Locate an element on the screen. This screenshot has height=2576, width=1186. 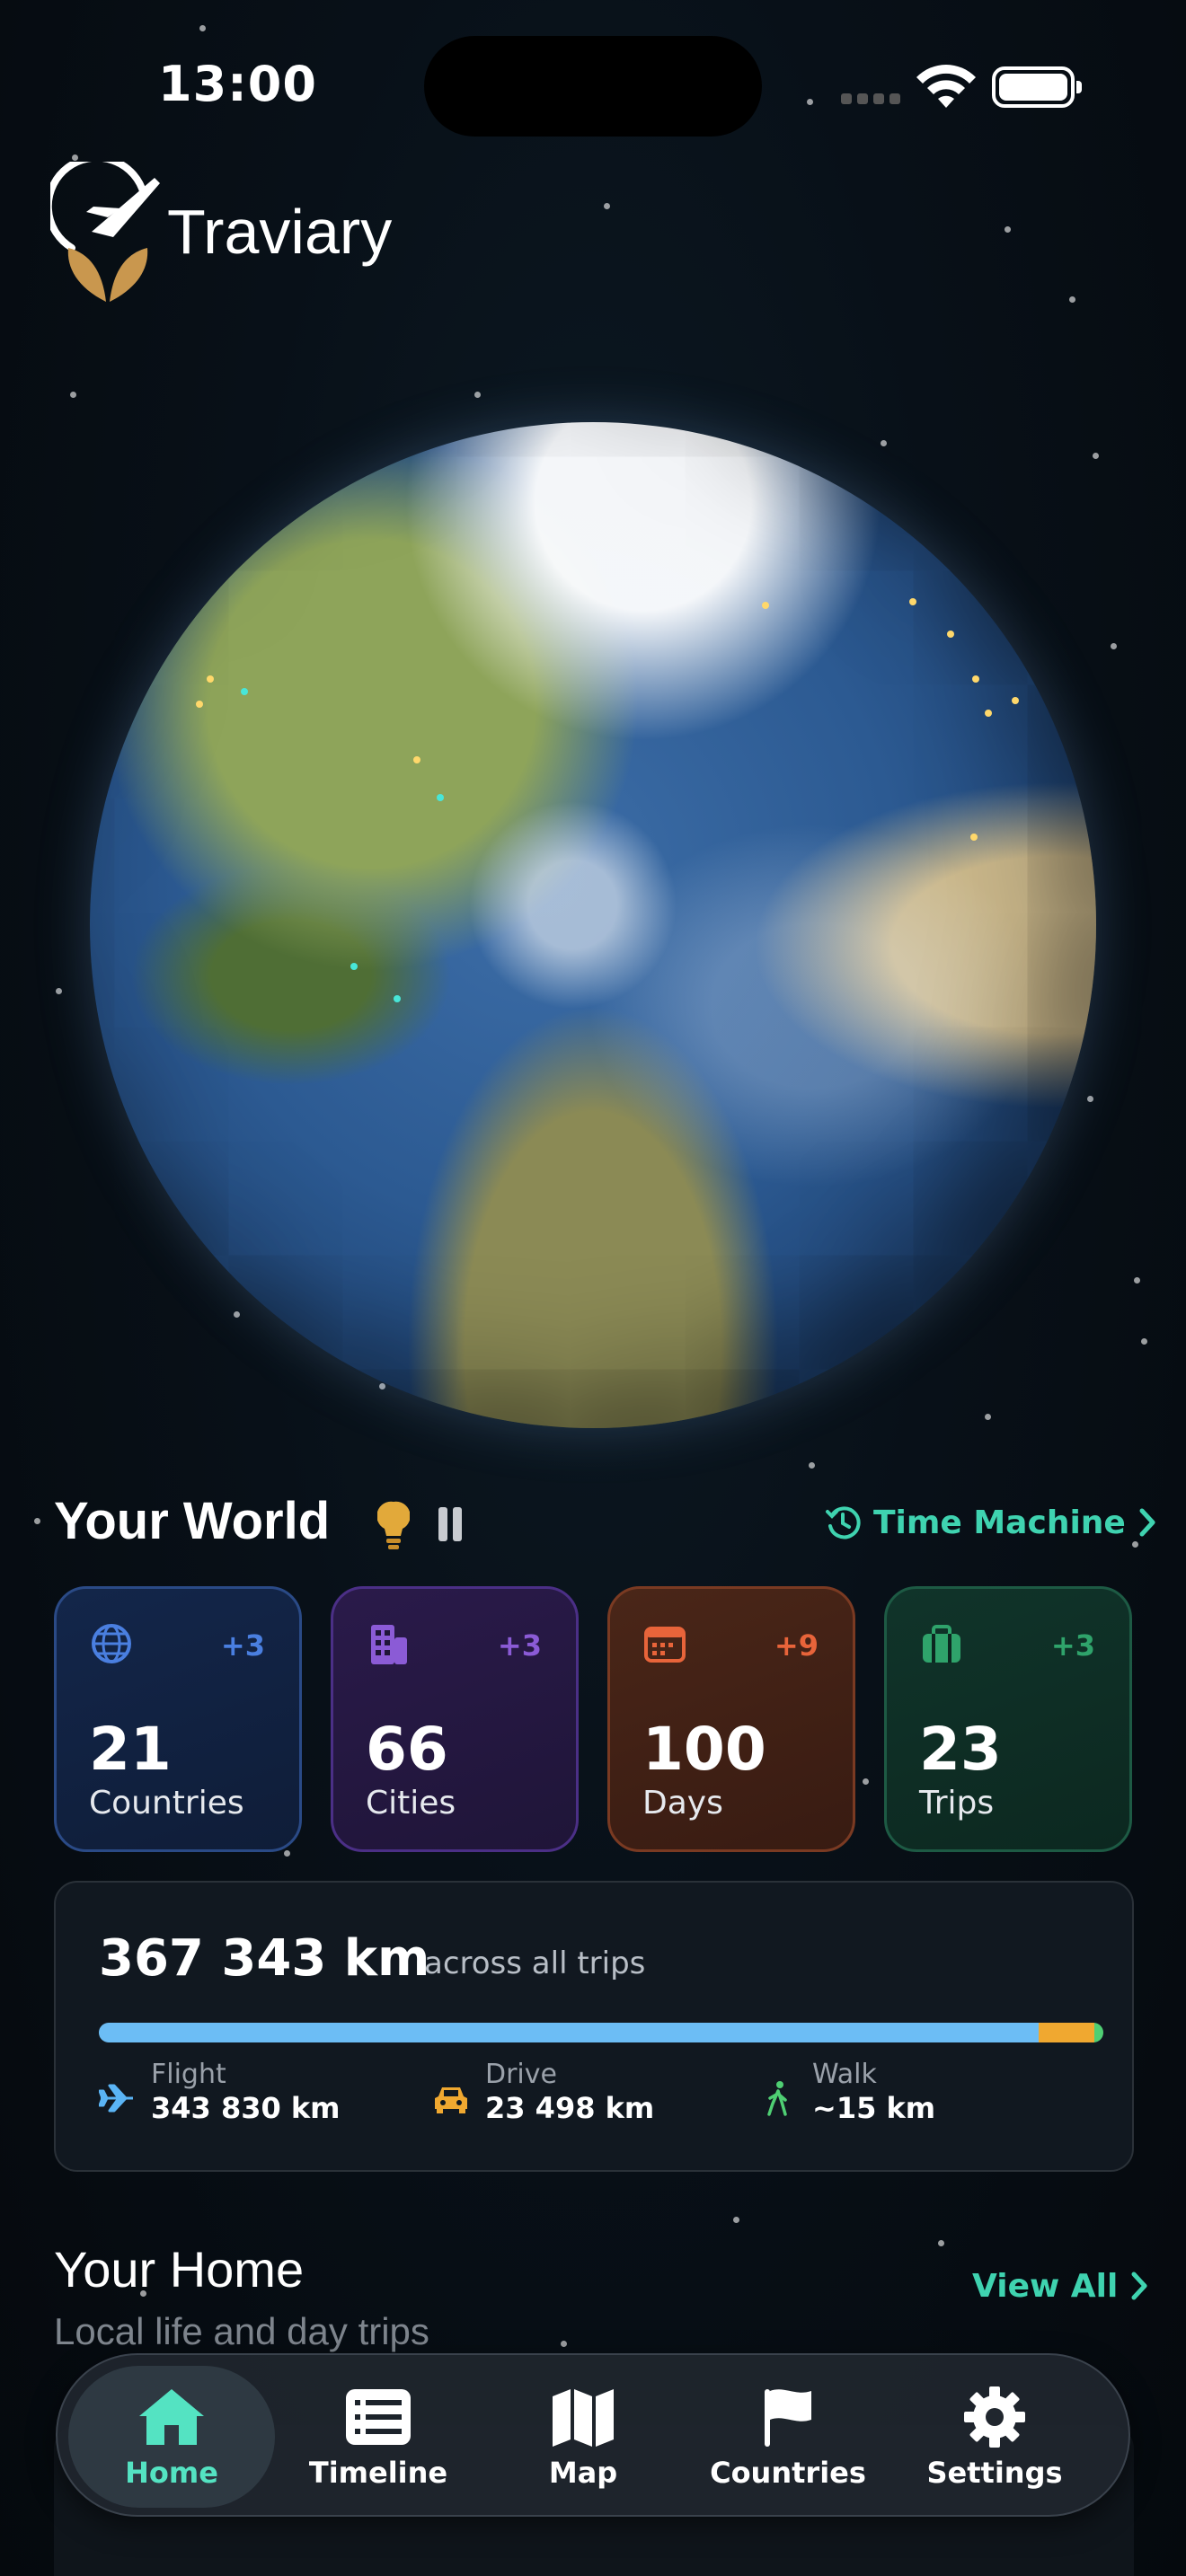
tab-home: Home is located at coordinates (171, 2437).